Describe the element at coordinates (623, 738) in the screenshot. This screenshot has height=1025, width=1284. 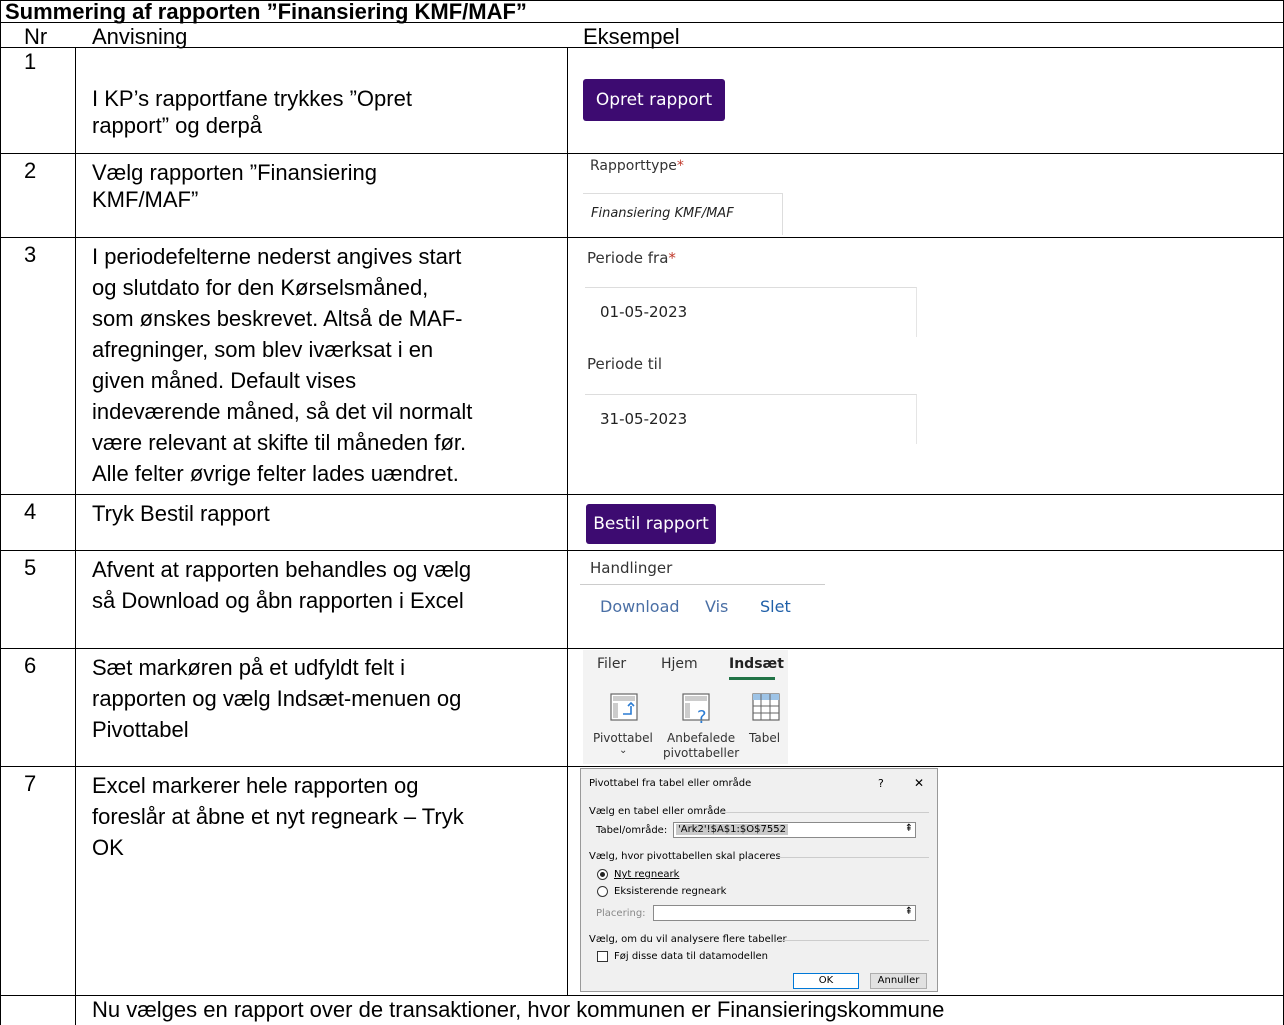
I see `pivottable-button: Pivottabel` at that location.